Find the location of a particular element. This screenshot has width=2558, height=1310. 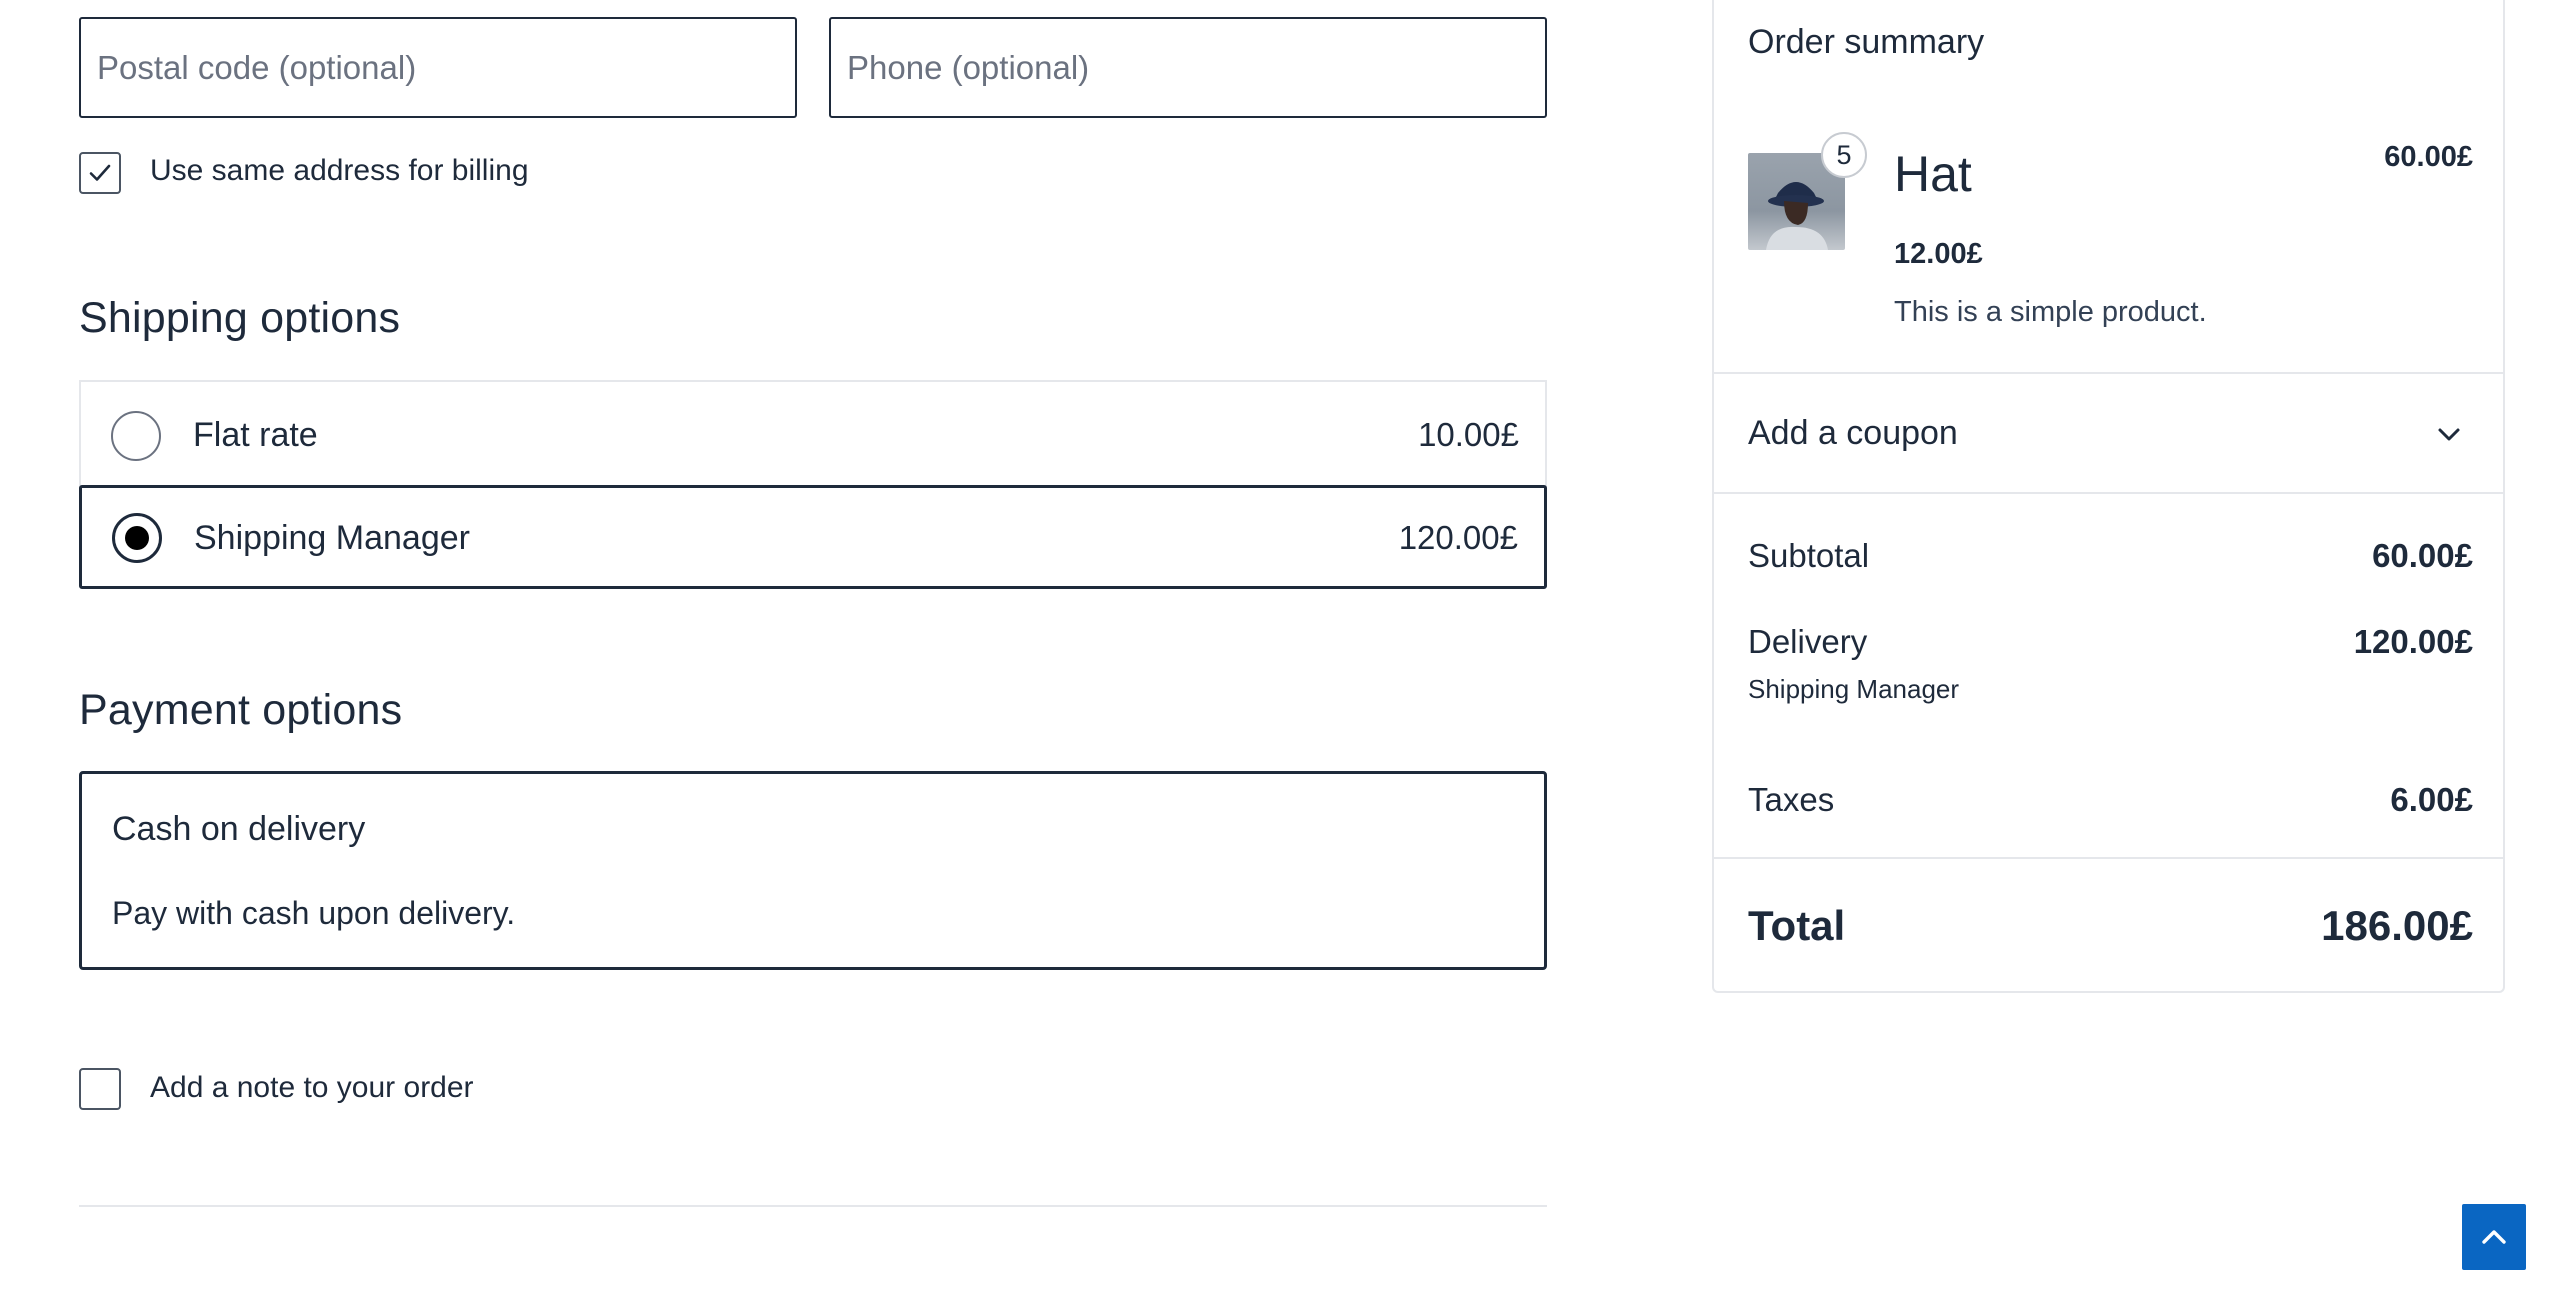

total-value: 186.00£ is located at coordinates (2397, 925).